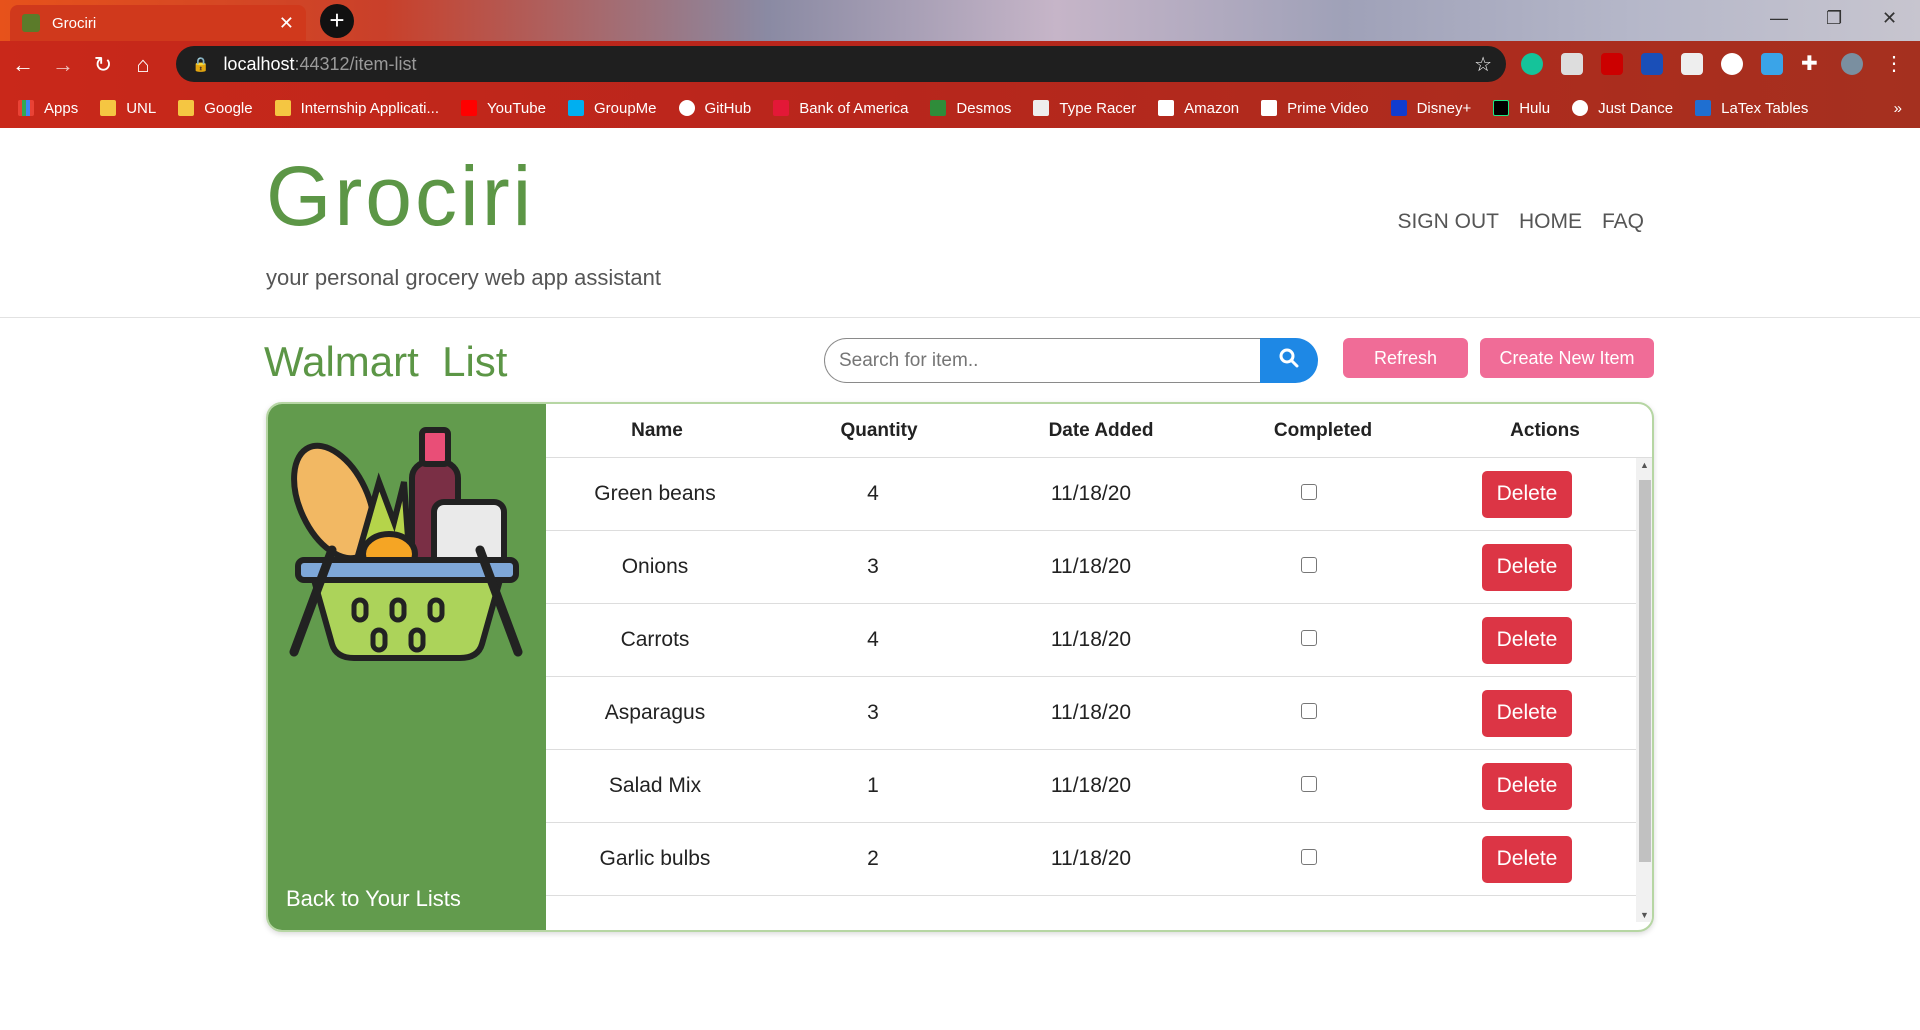 The image size is (1920, 1030). Describe the element at coordinates (984, 108) in the screenshot. I see `bookmark-label: Desmos` at that location.